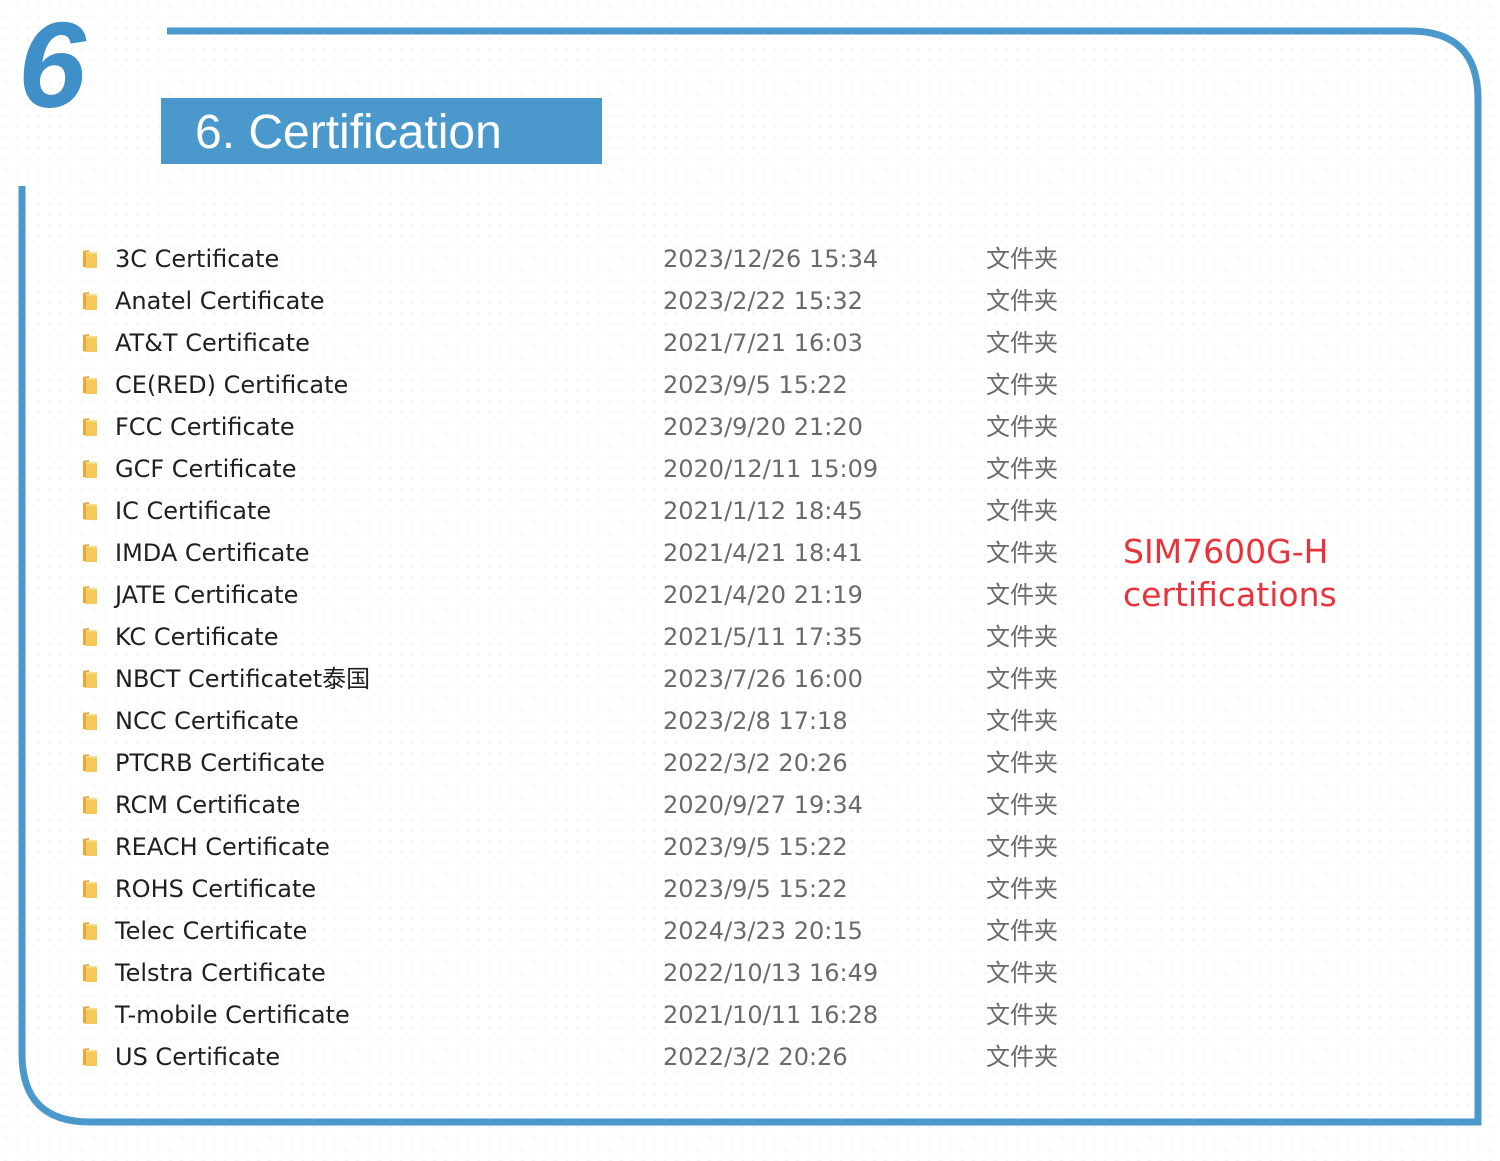 Image resolution: width=1500 pixels, height=1161 pixels. What do you see at coordinates (593, 385) in the screenshot?
I see `file-row: CE(RED) Certificate 2023/9/5 15:22 文件夹` at bounding box center [593, 385].